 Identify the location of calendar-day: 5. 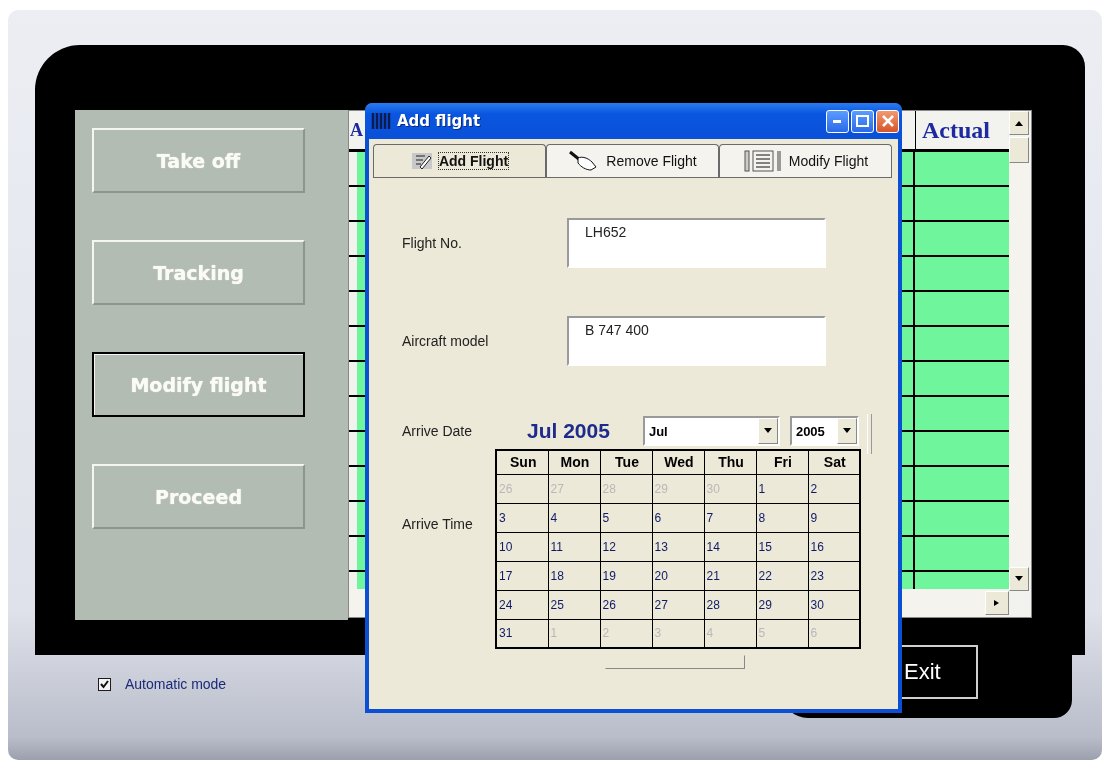
(626, 517).